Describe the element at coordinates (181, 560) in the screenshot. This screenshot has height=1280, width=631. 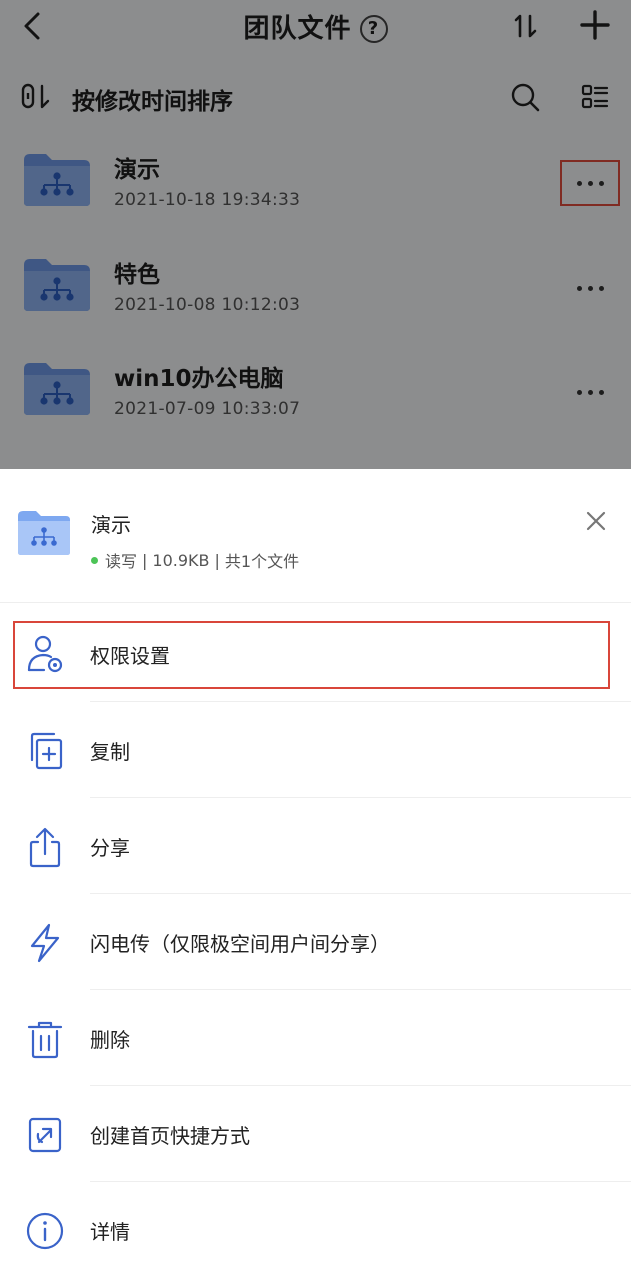
I see `size-text: 10.9KB` at that location.